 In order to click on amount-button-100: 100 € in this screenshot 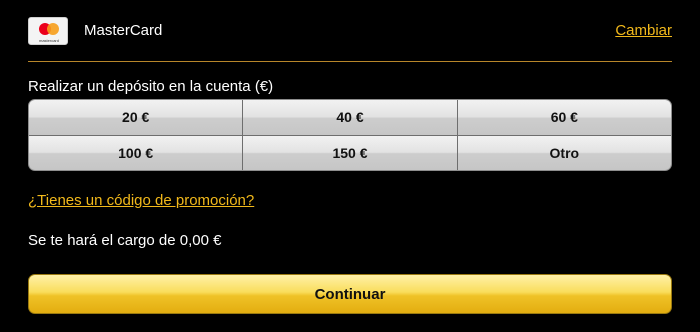, I will do `click(136, 152)`.